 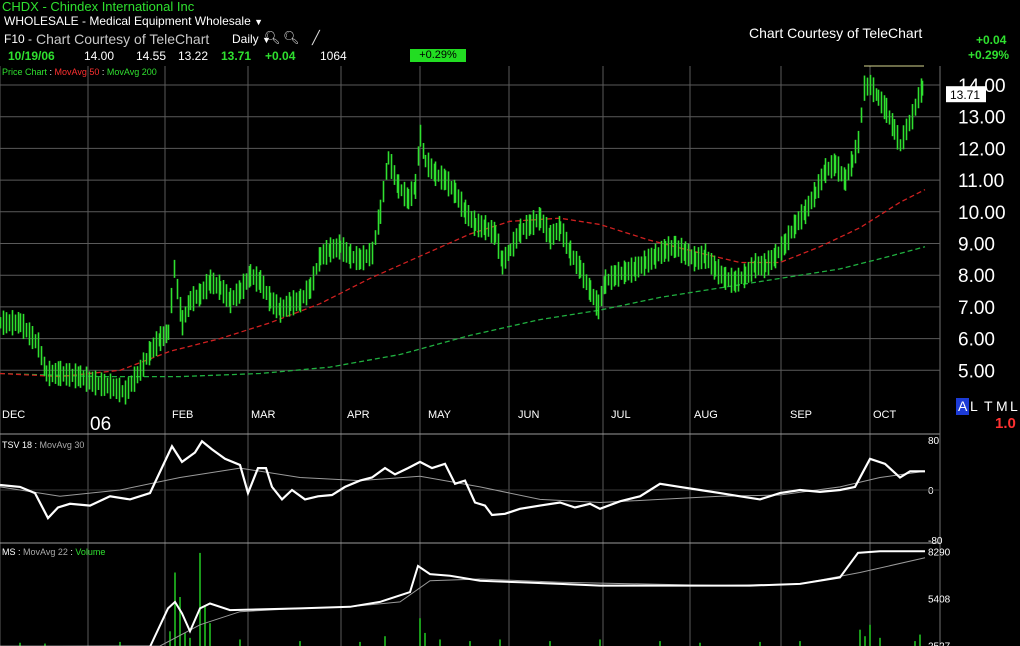 I want to click on tsv-y-tick-1: 0, so click(x=931, y=491).